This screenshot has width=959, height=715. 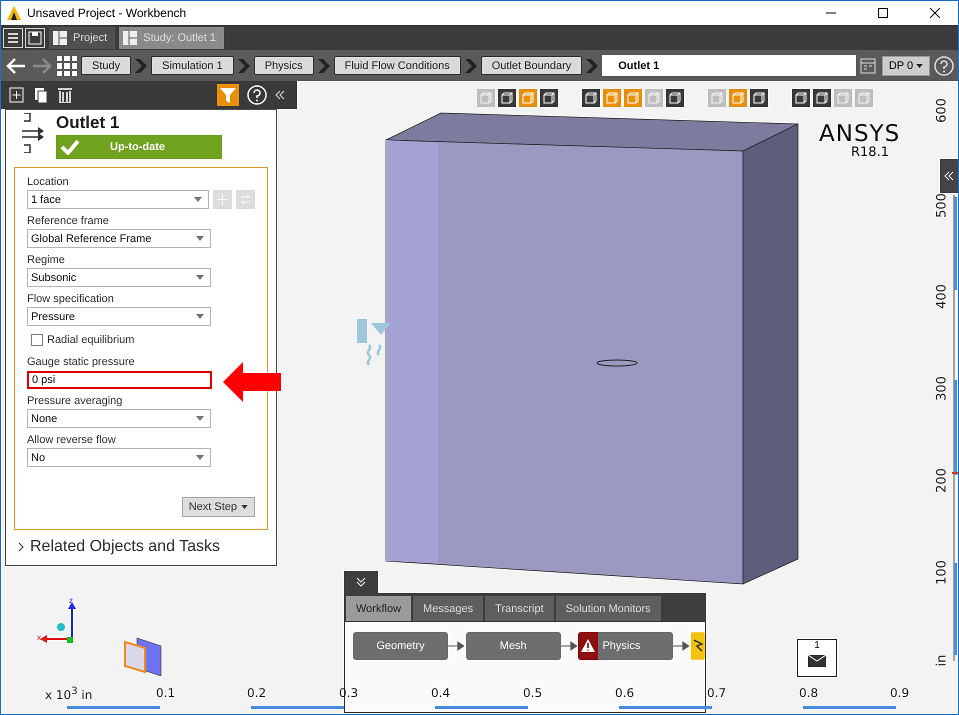 What do you see at coordinates (39, 637) in the screenshot?
I see `axis-label: x` at bounding box center [39, 637].